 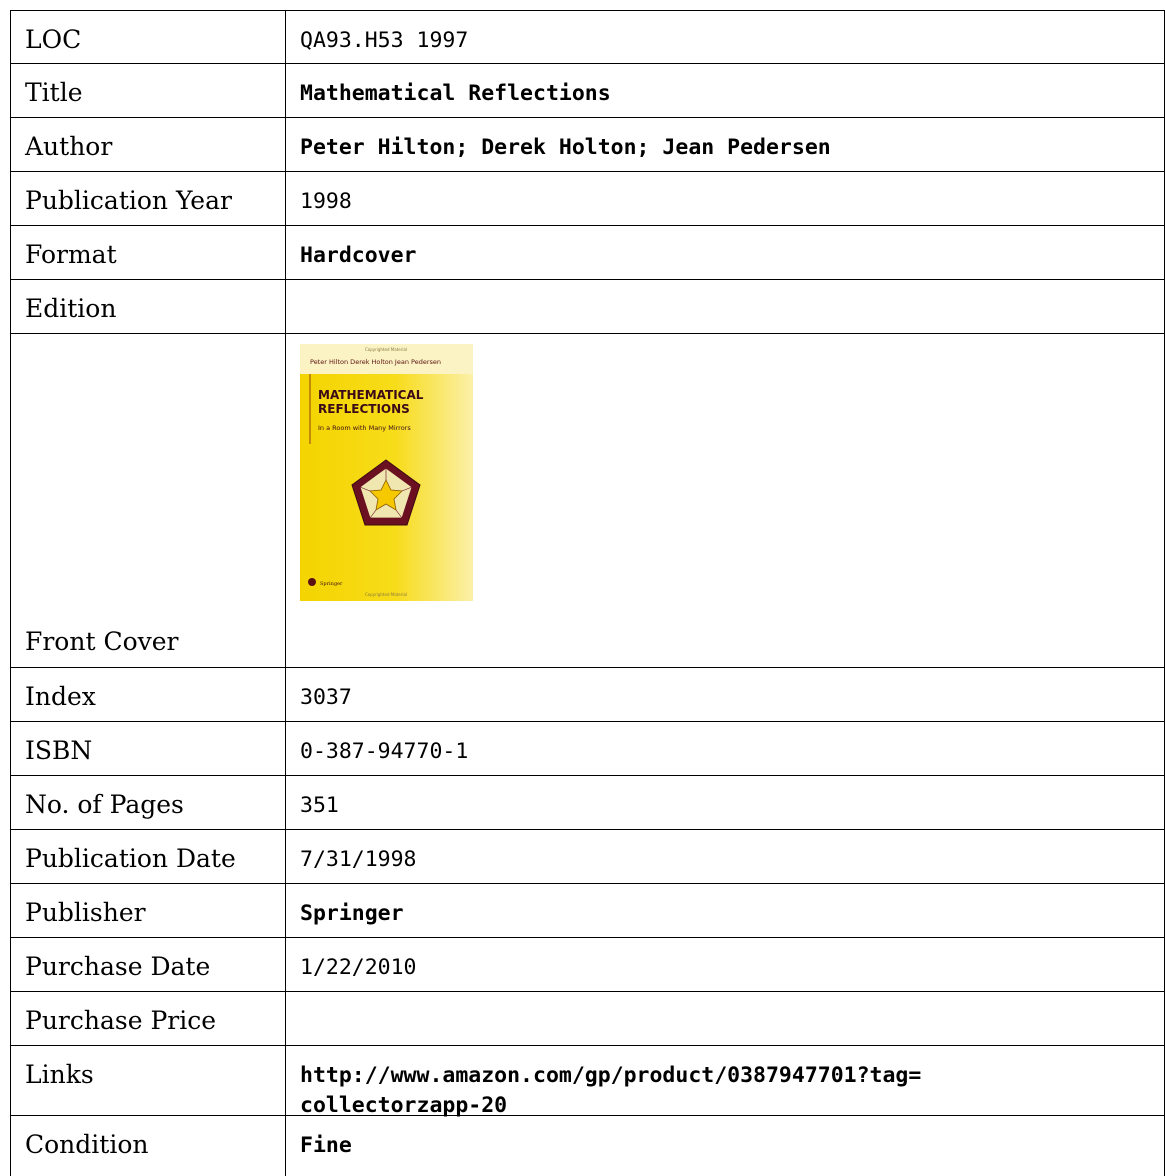 I want to click on loc-value: QA93.H53 1997, so click(x=725, y=37).